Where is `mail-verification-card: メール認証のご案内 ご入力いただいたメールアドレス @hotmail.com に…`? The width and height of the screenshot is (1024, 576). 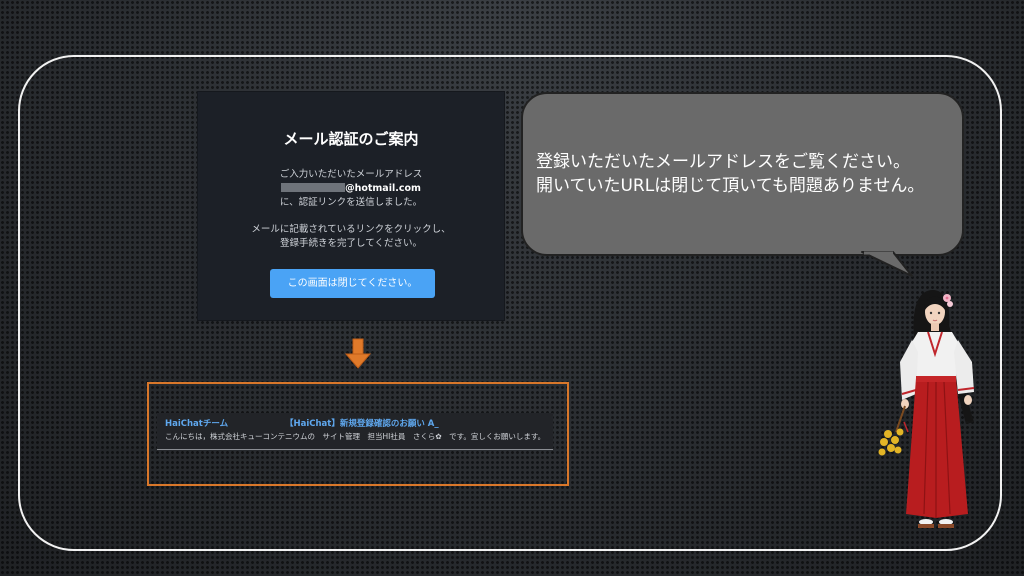 mail-verification-card: メール認証のご案内 ご入力いただいたメールアドレス @hotmail.com に… is located at coordinates (351, 206).